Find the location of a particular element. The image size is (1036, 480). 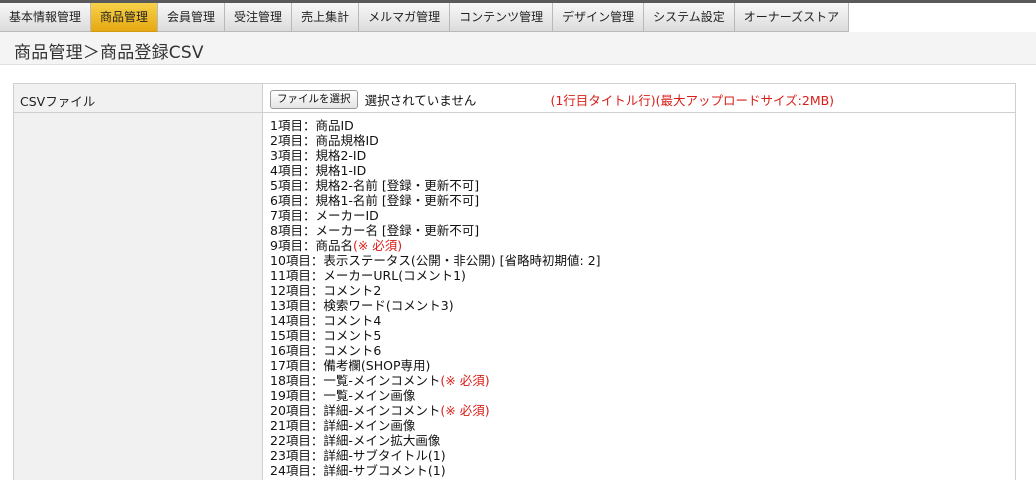

csv-item-text: 15項目：コメント5 is located at coordinates (326, 335).